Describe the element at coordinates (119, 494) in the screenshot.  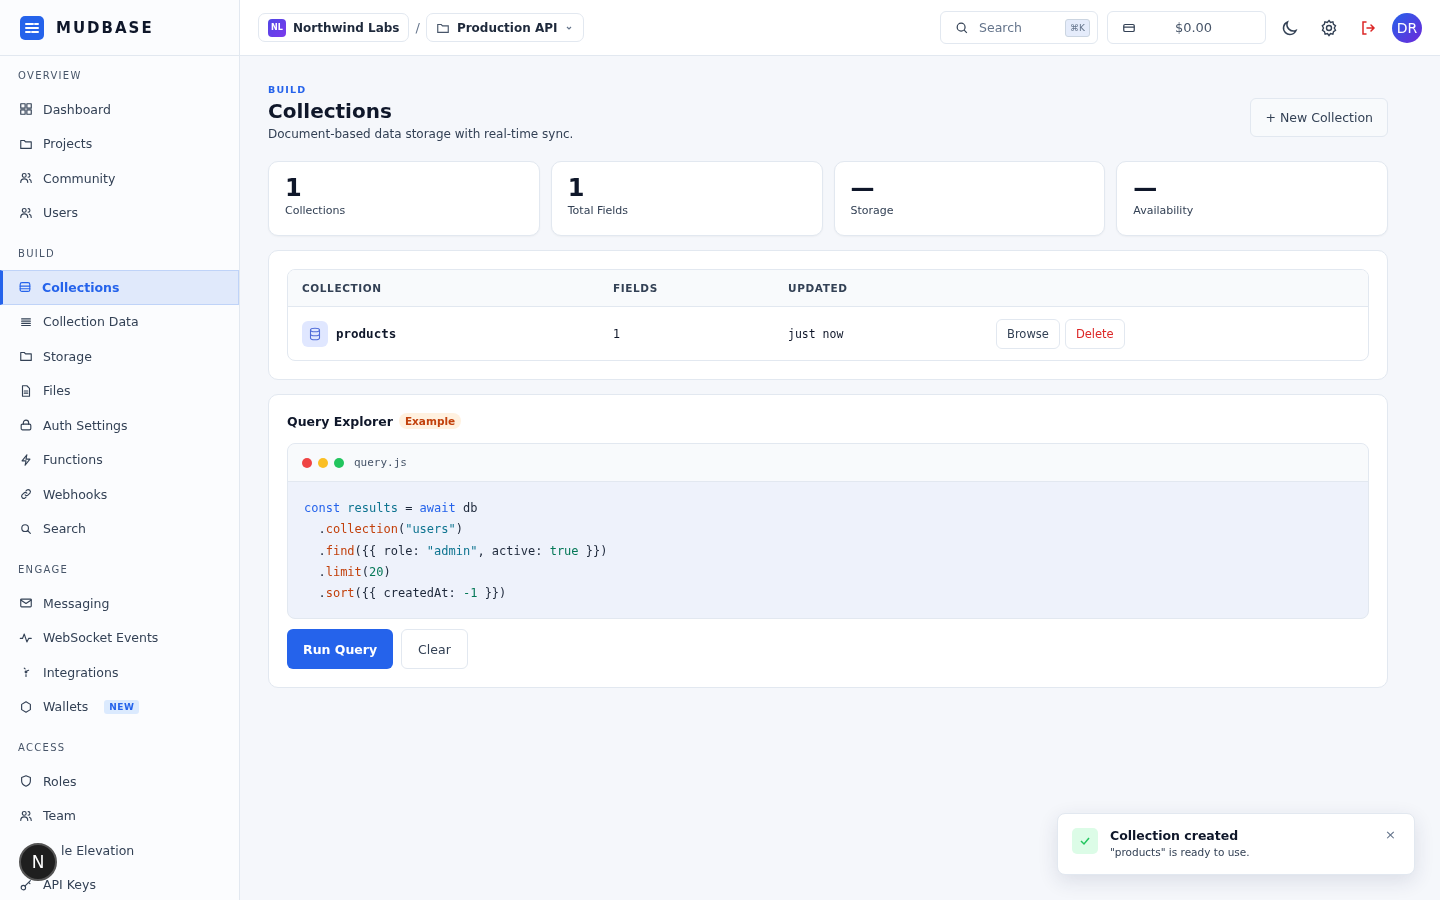
I see `sidebar-item: Webhooks` at that location.